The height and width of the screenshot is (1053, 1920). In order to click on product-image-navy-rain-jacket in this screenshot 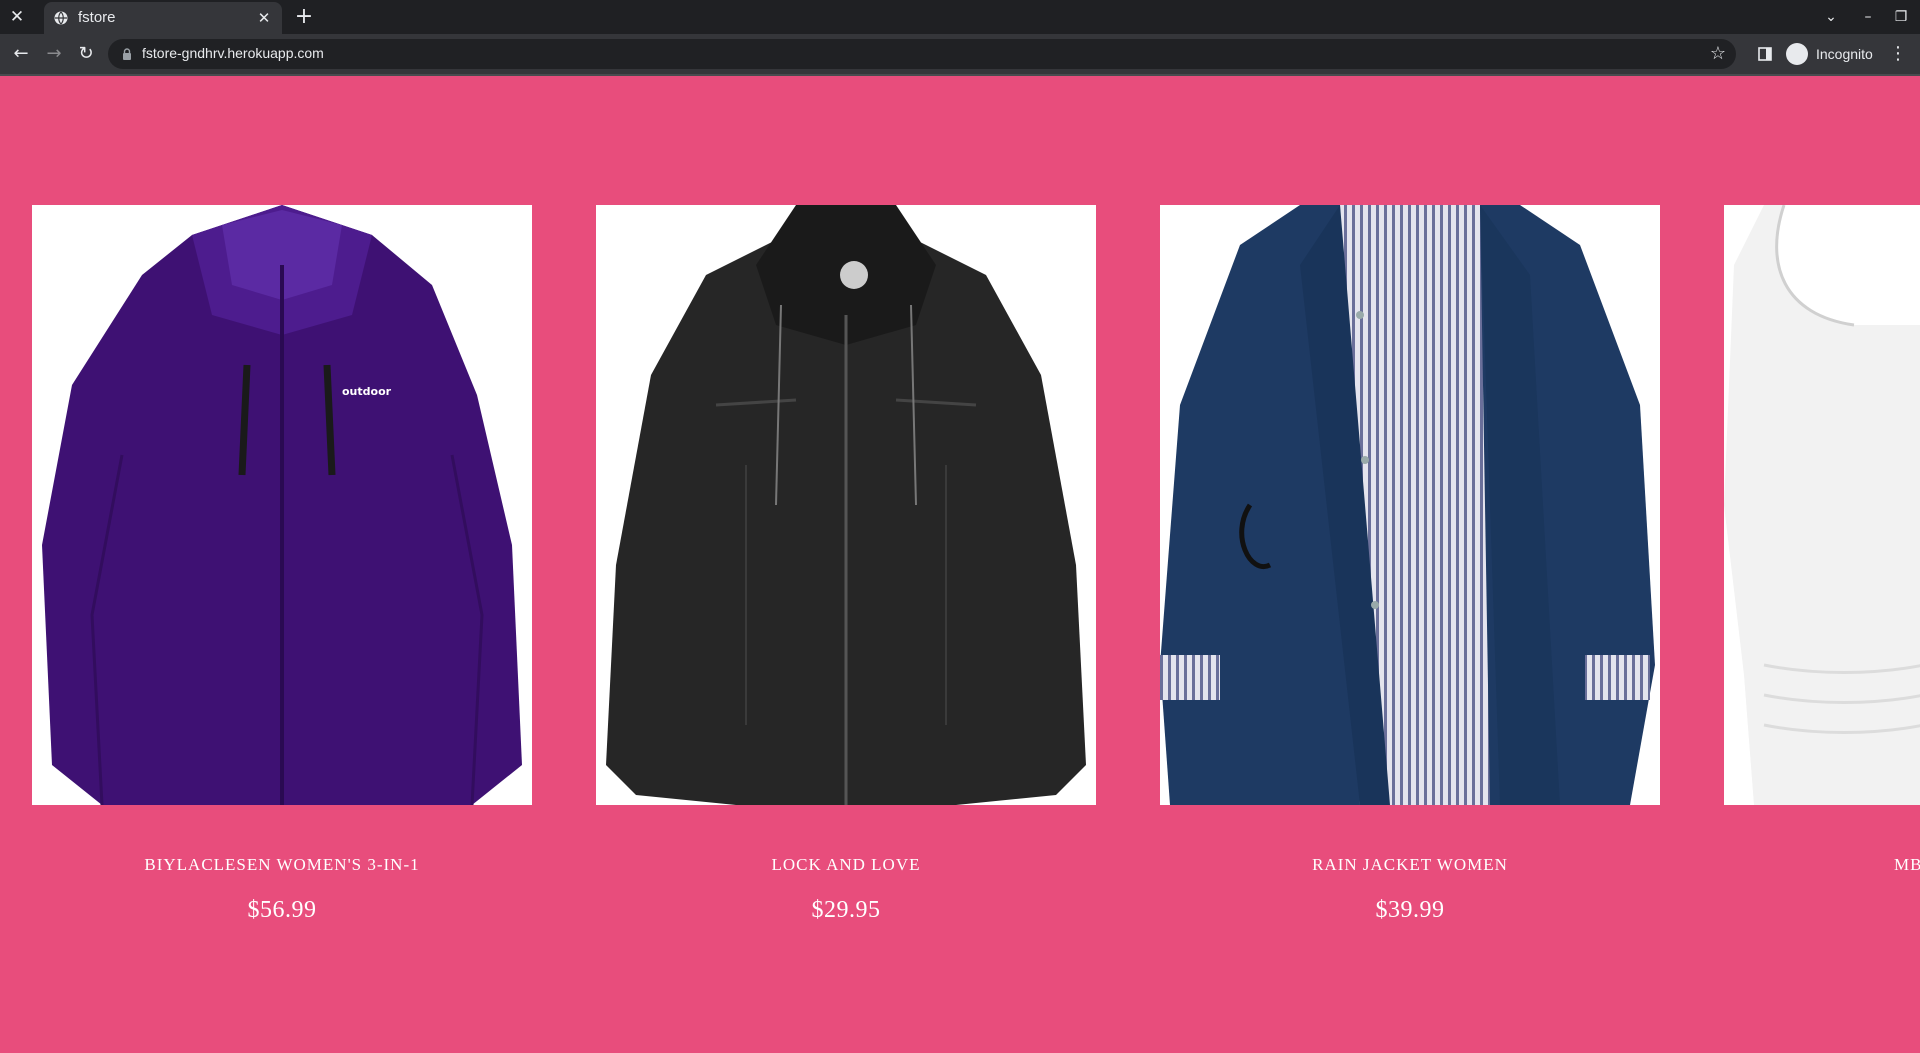, I will do `click(1410, 505)`.